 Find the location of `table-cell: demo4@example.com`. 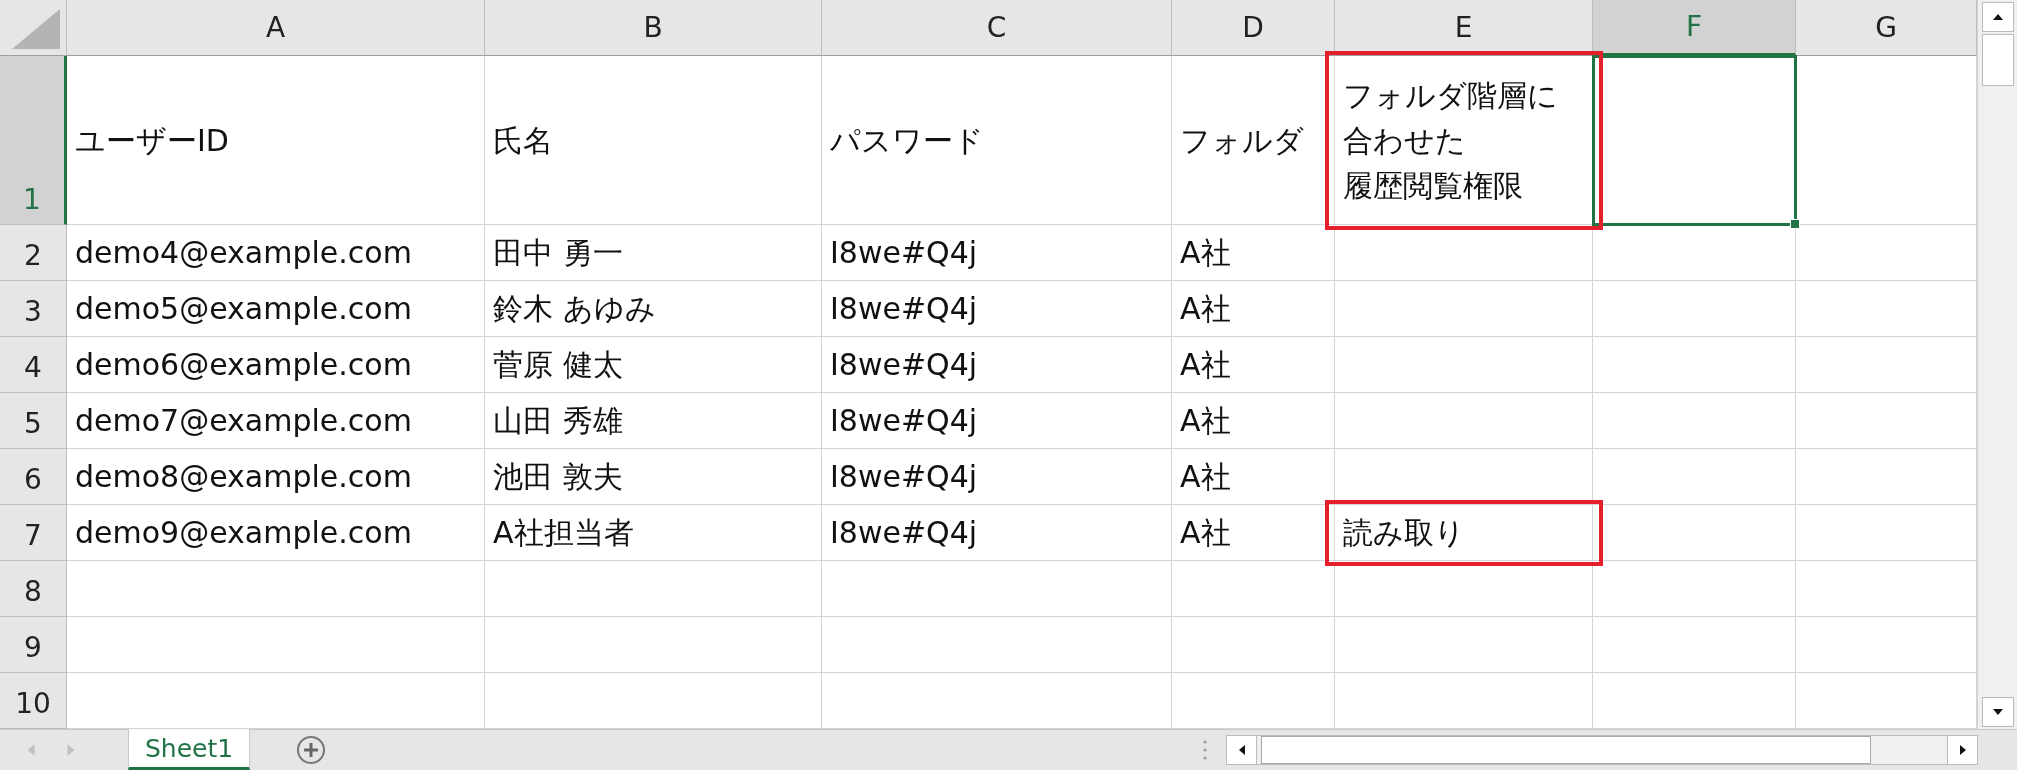

table-cell: demo4@example.com is located at coordinates (276, 253).